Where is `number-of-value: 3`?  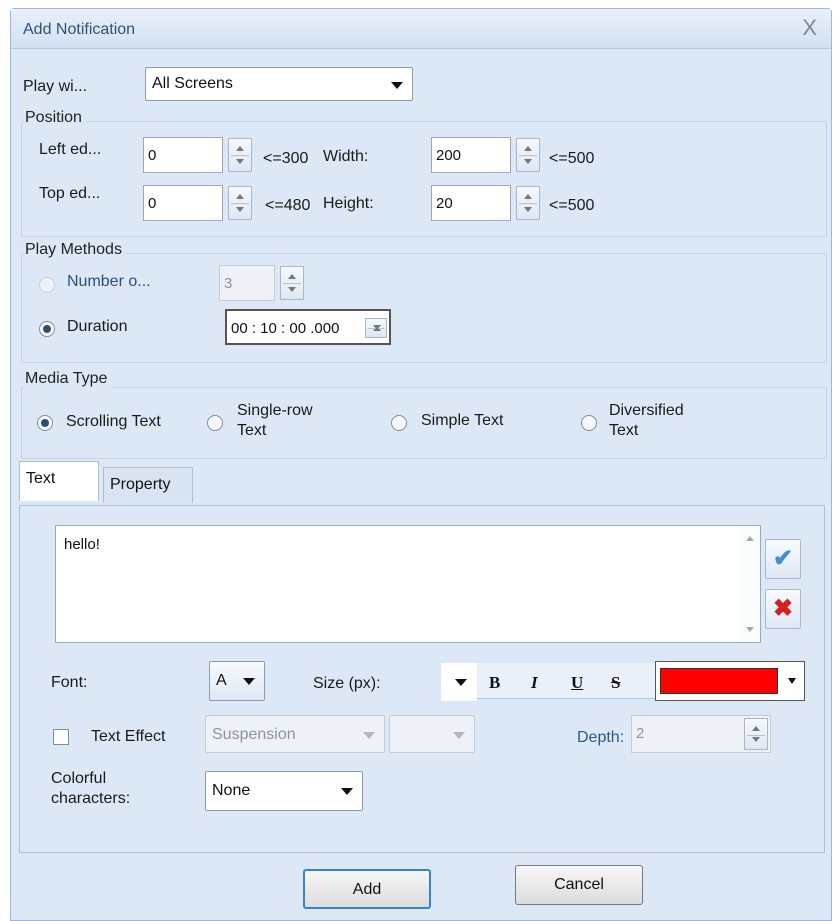
number-of-value: 3 is located at coordinates (228, 283).